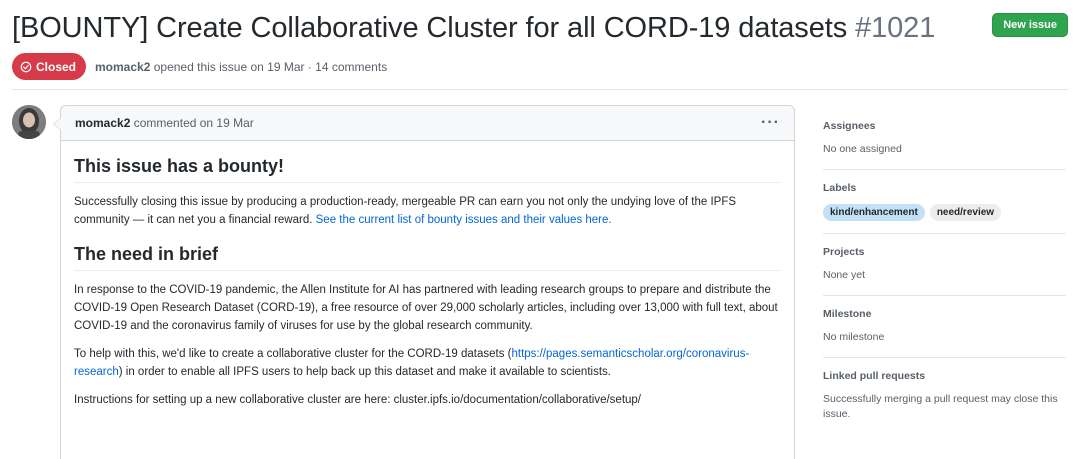 This screenshot has width=1080, height=459. What do you see at coordinates (427, 168) in the screenshot?
I see `bounty-heading: This issue has a bounty!` at bounding box center [427, 168].